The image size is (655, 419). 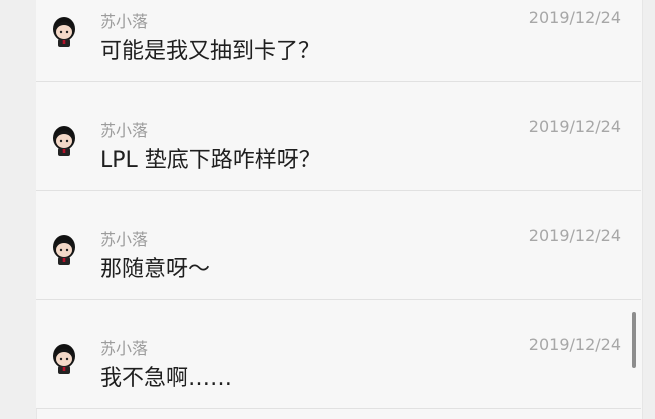 I want to click on scrollbar-thumb, so click(x=634, y=340).